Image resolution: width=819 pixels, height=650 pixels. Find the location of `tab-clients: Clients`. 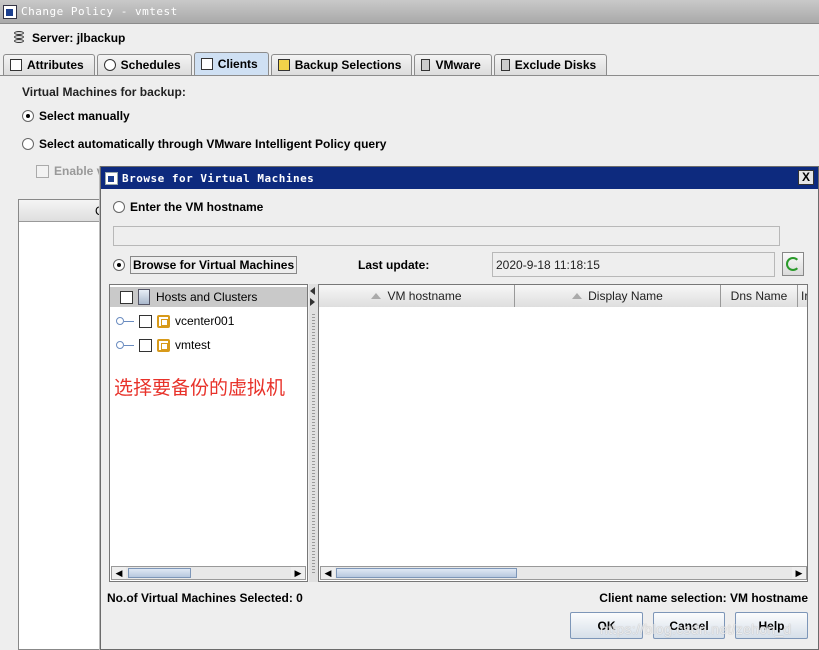

tab-clients: Clients is located at coordinates (231, 63).